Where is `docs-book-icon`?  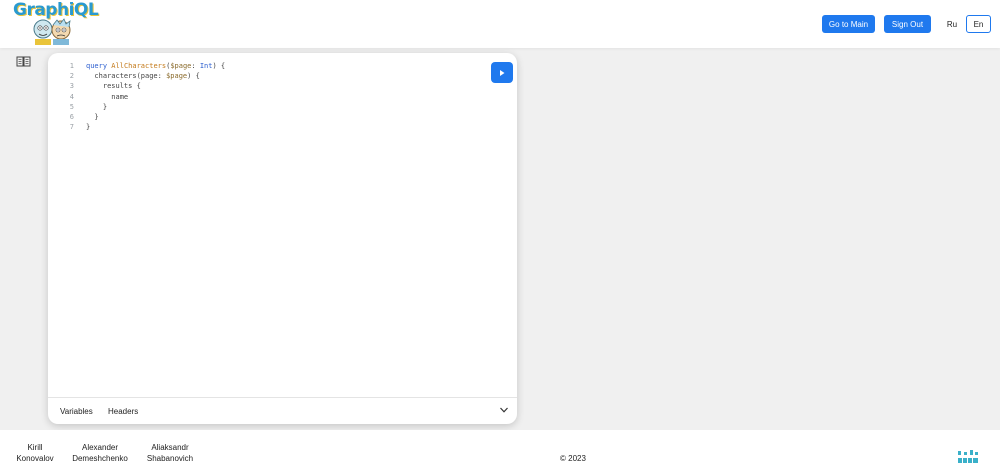
docs-book-icon is located at coordinates (23, 61).